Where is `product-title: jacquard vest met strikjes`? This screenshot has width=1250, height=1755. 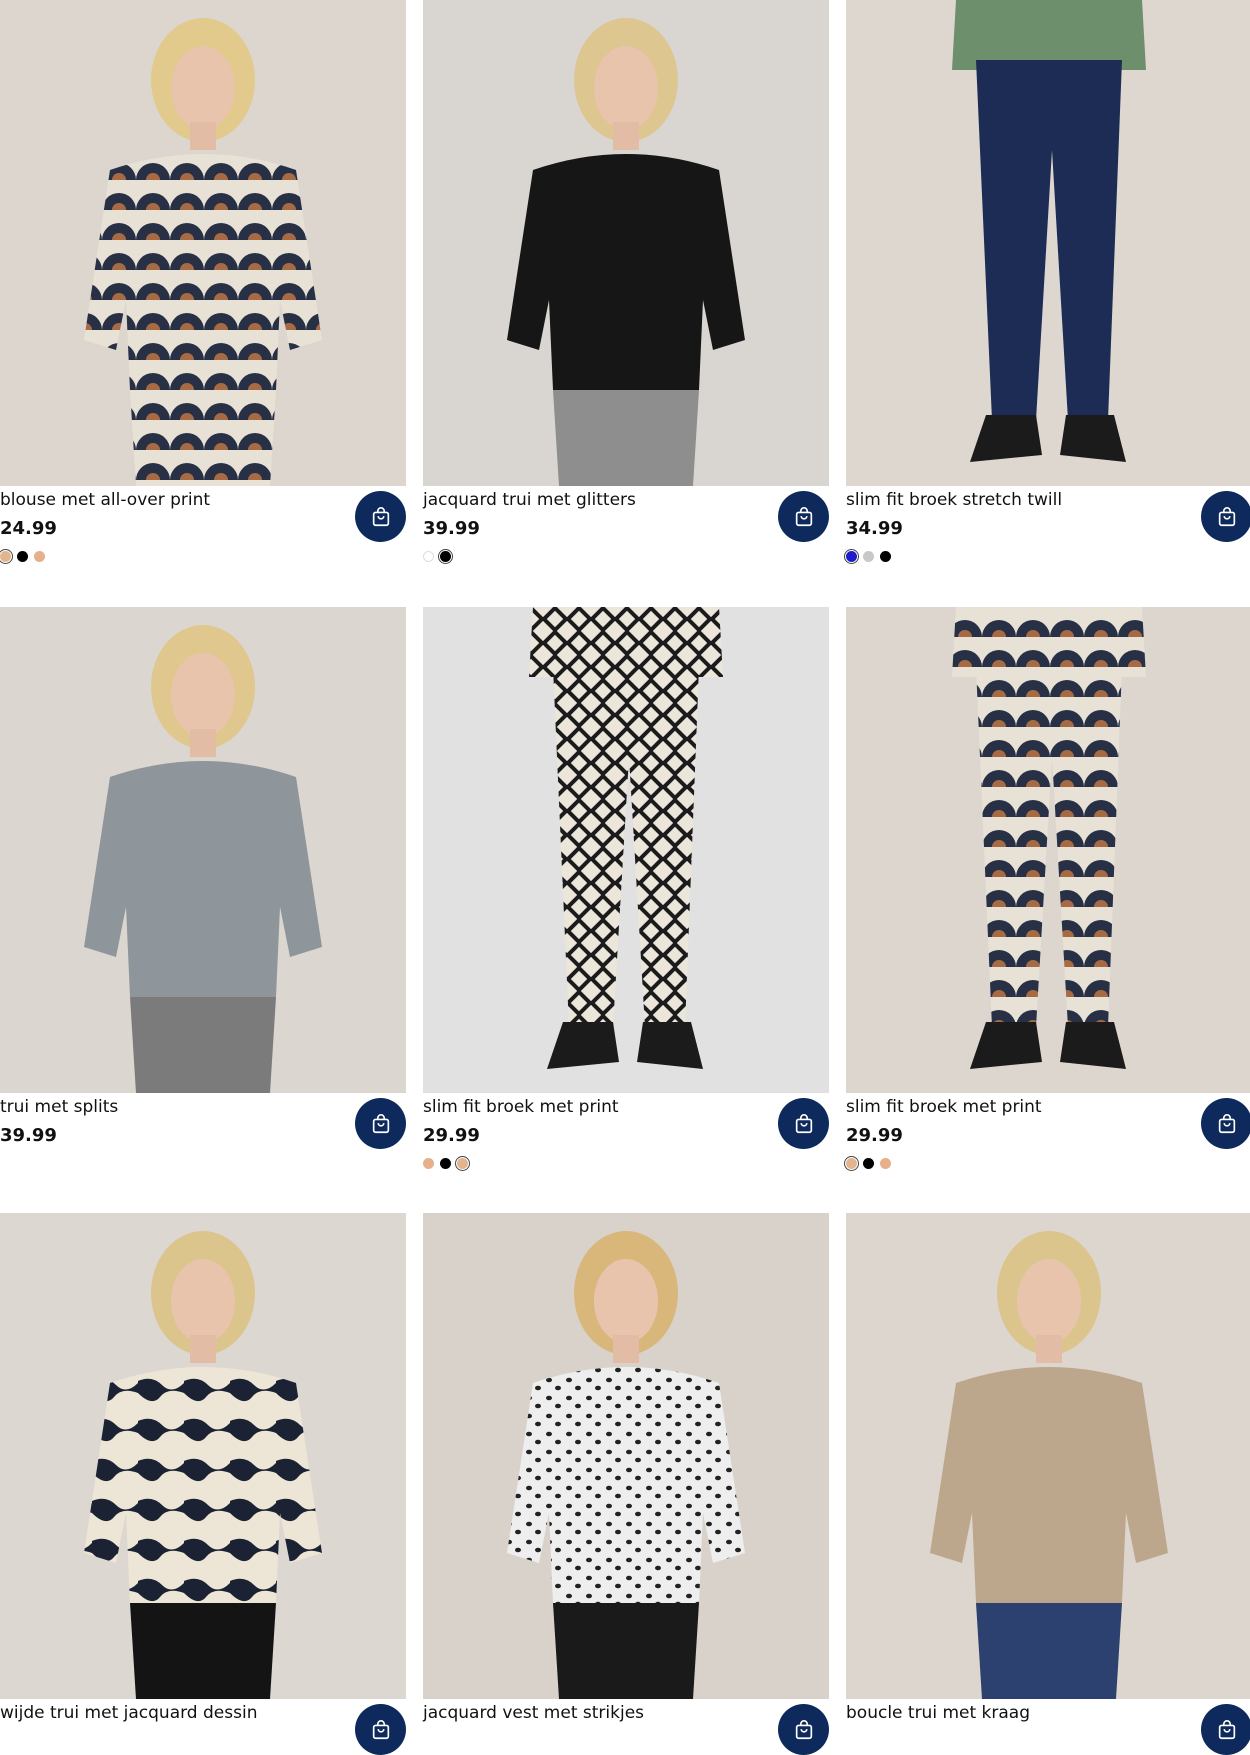 product-title: jacquard vest met strikjes is located at coordinates (533, 1713).